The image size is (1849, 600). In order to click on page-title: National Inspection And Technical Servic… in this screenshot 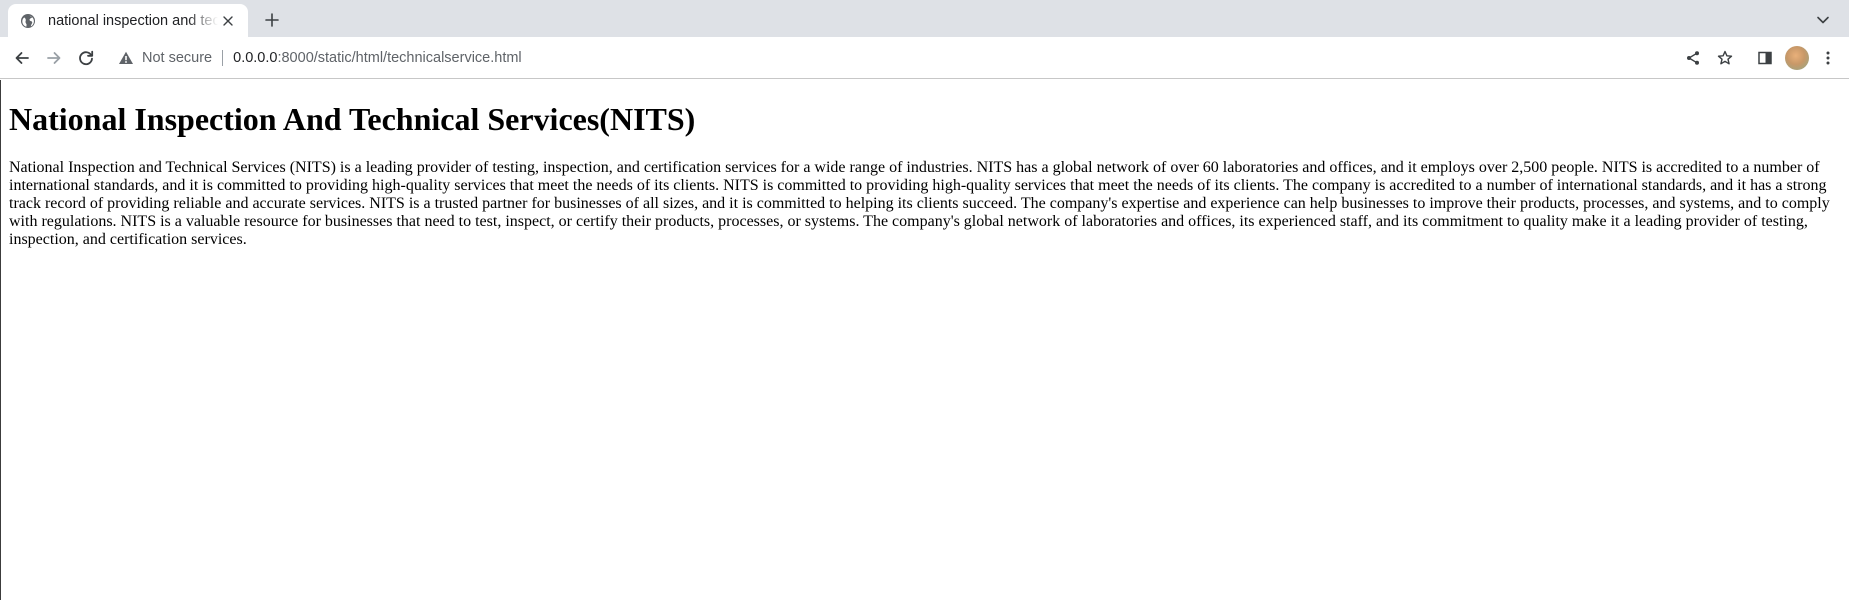, I will do `click(352, 119)`.